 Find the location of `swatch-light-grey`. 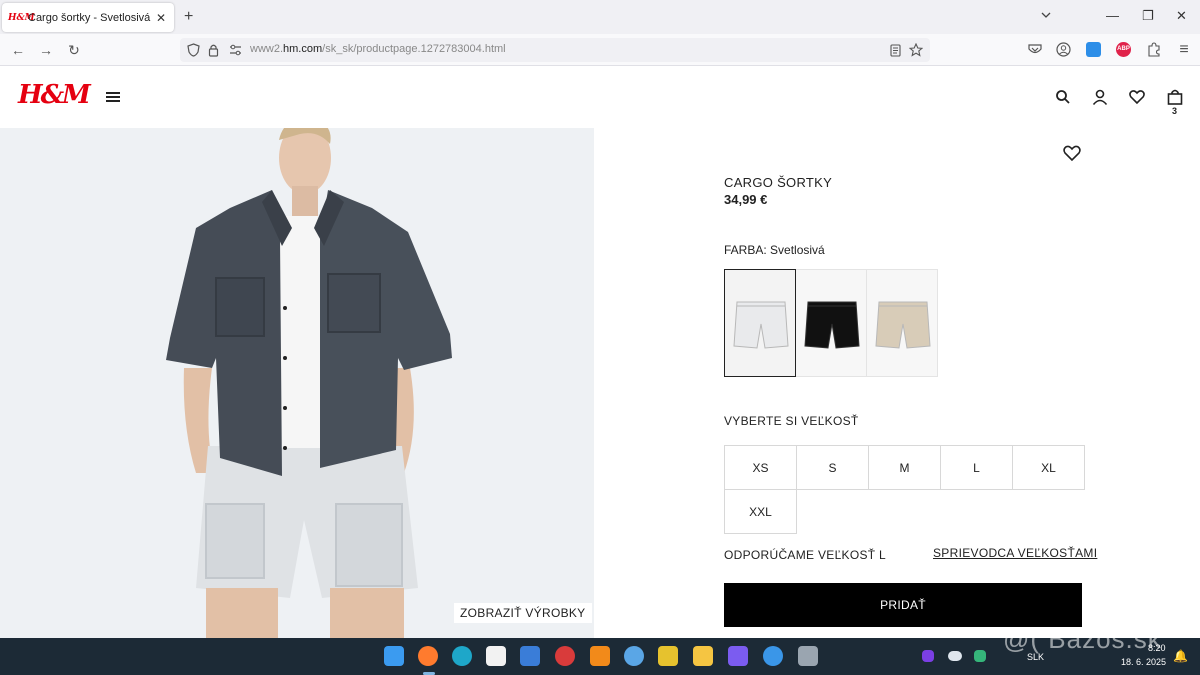

swatch-light-grey is located at coordinates (760, 323).